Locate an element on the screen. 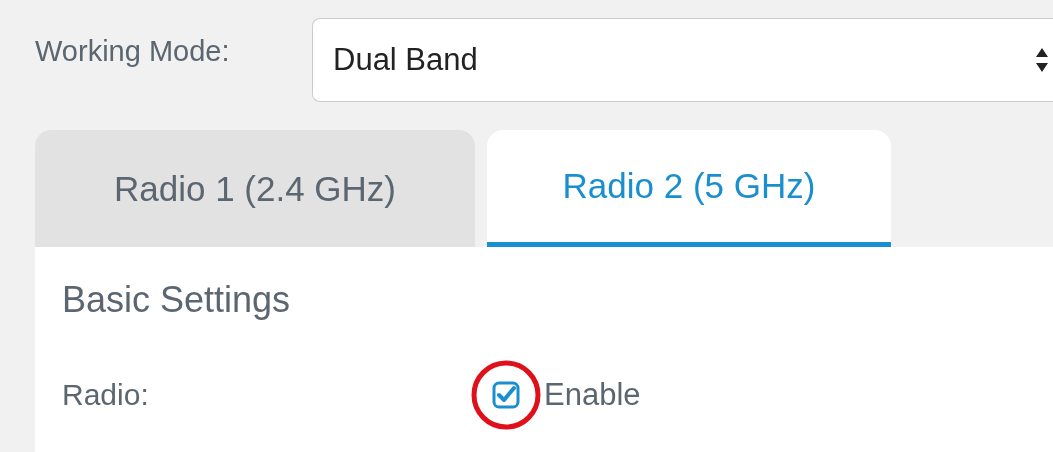  working-mode-label: Working Mode: is located at coordinates (133, 51).